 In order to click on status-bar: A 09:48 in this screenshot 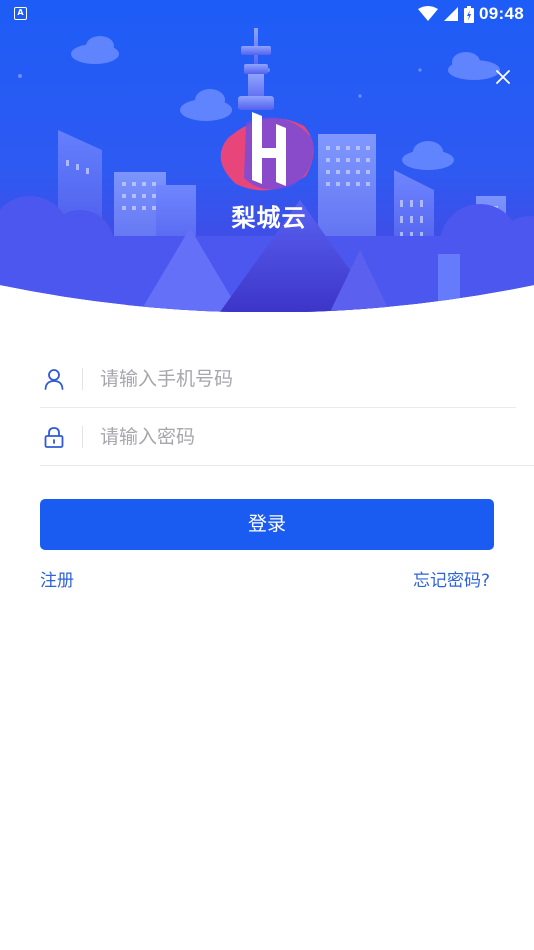, I will do `click(267, 14)`.